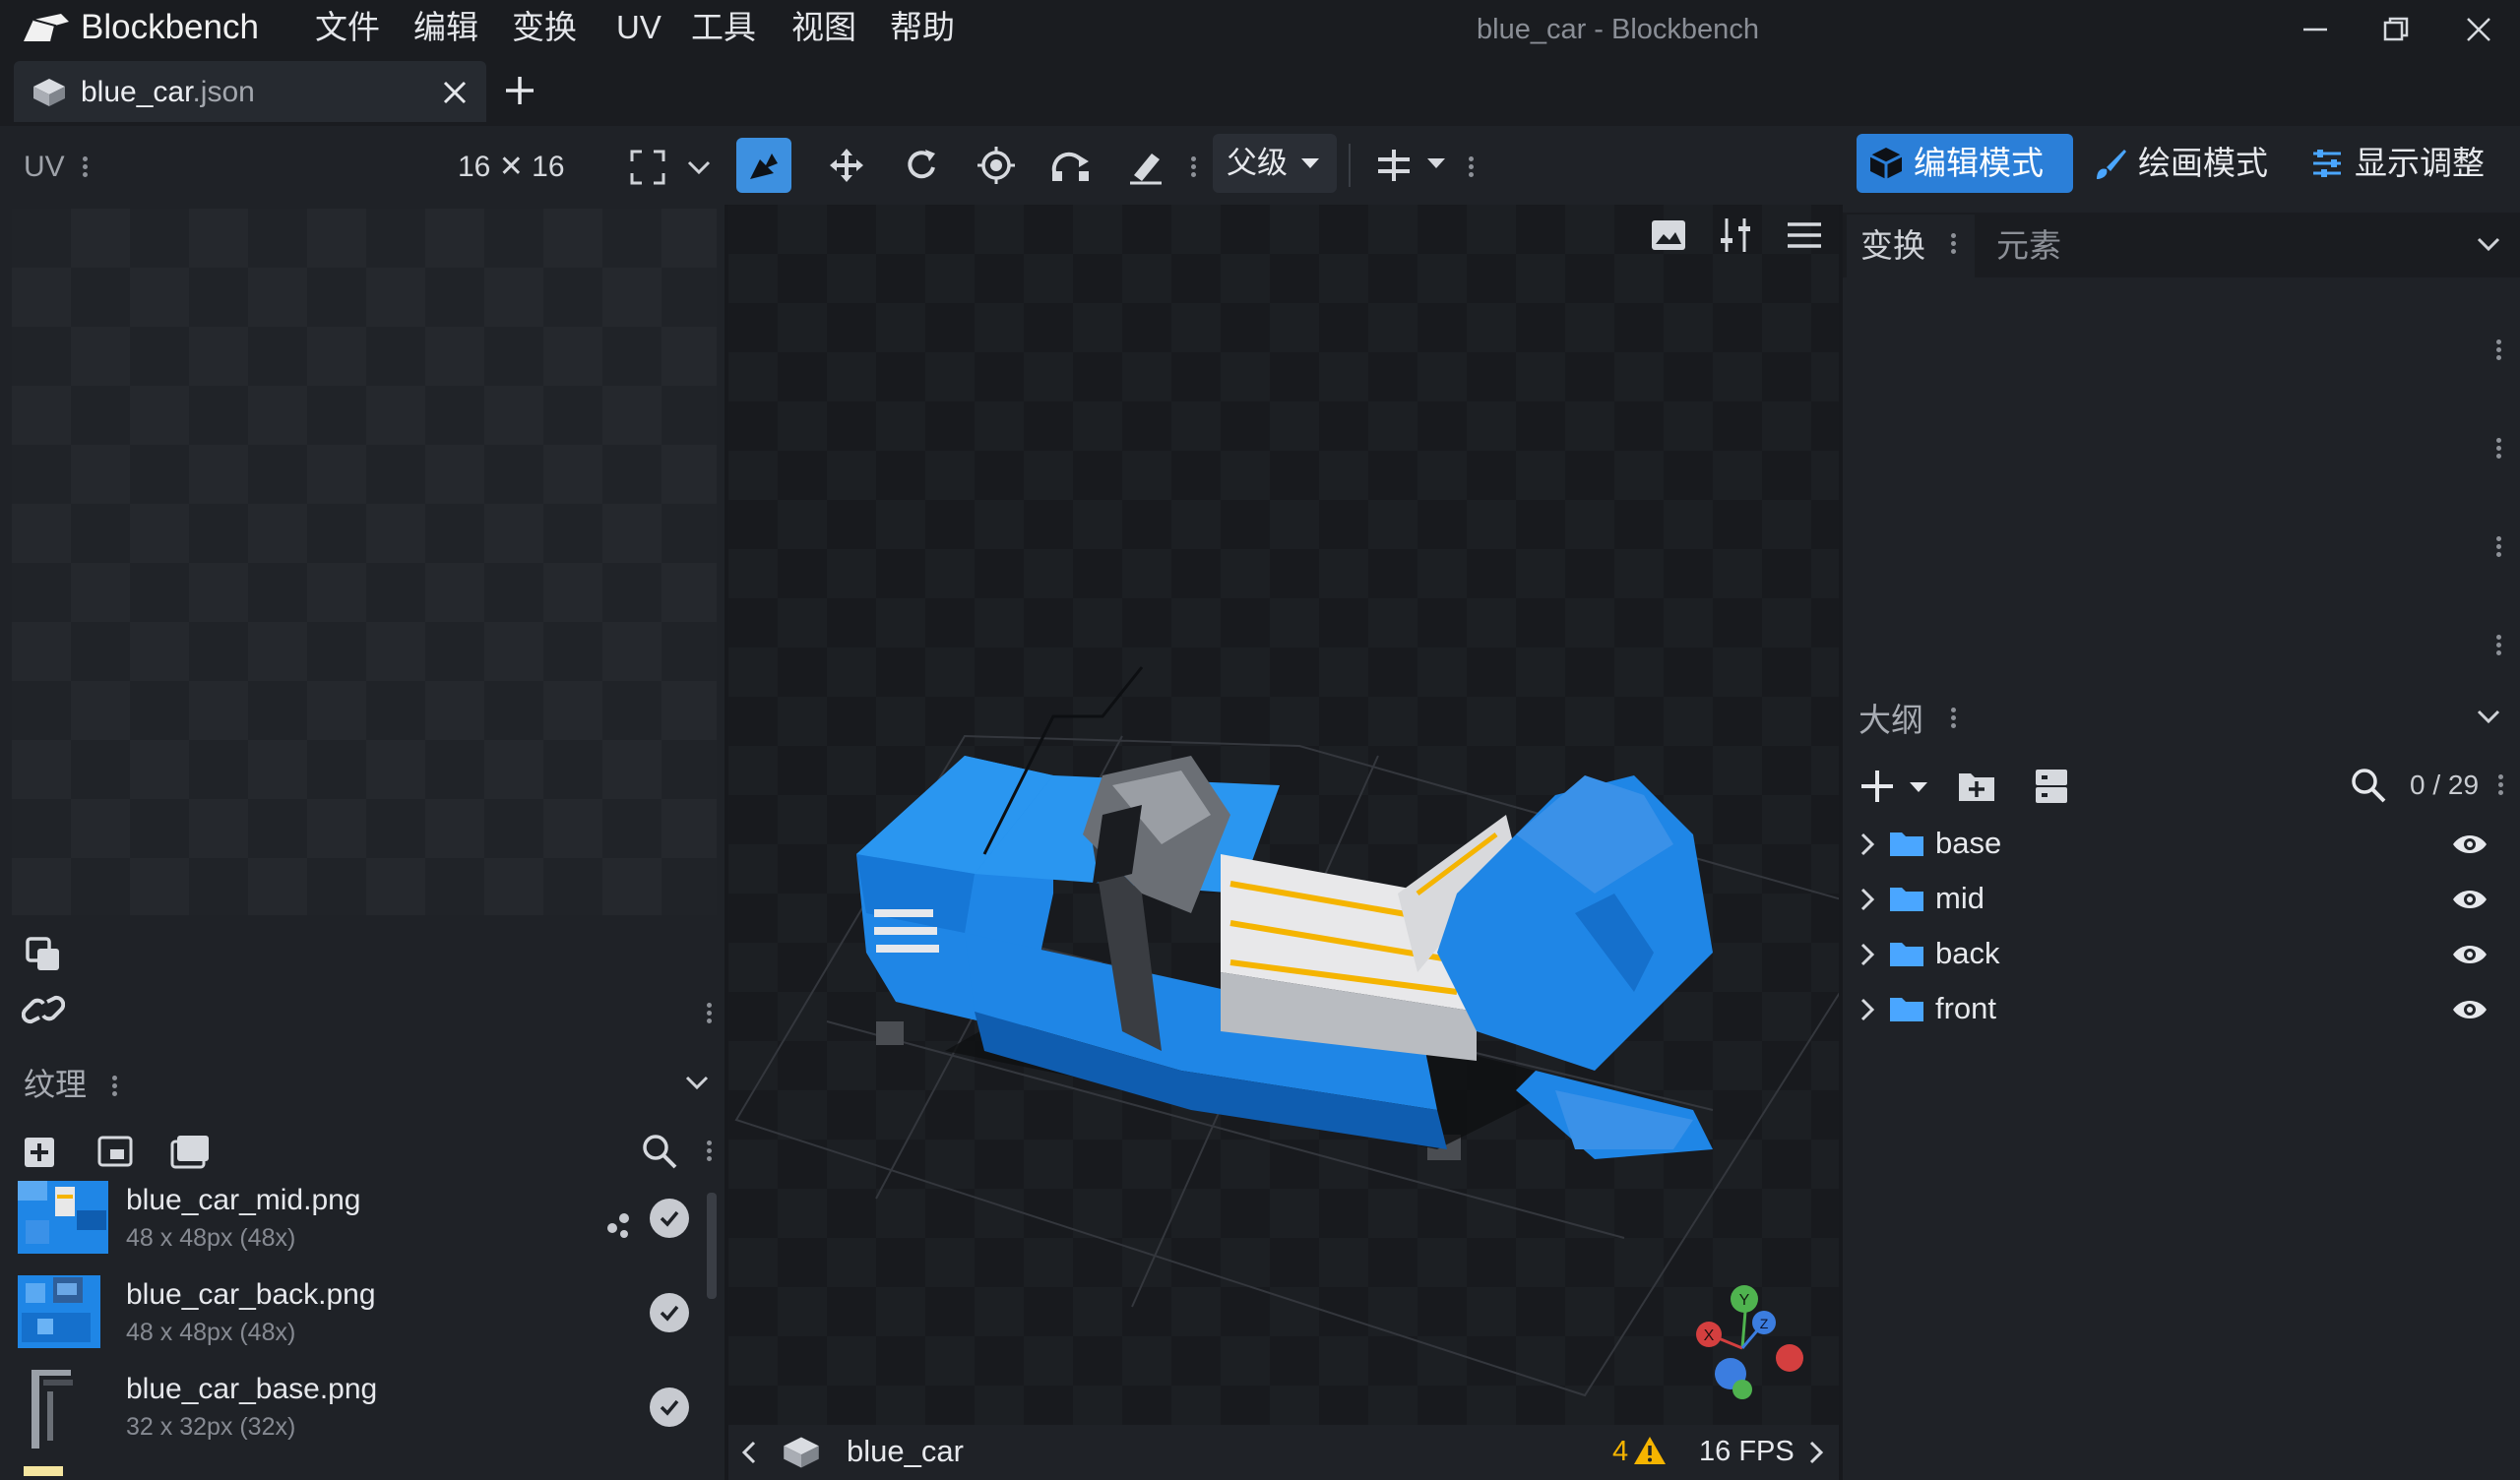 The width and height of the screenshot is (2520, 1480). What do you see at coordinates (211, 1427) in the screenshot?
I see `texture-size: 32 x 32px (32x)` at bounding box center [211, 1427].